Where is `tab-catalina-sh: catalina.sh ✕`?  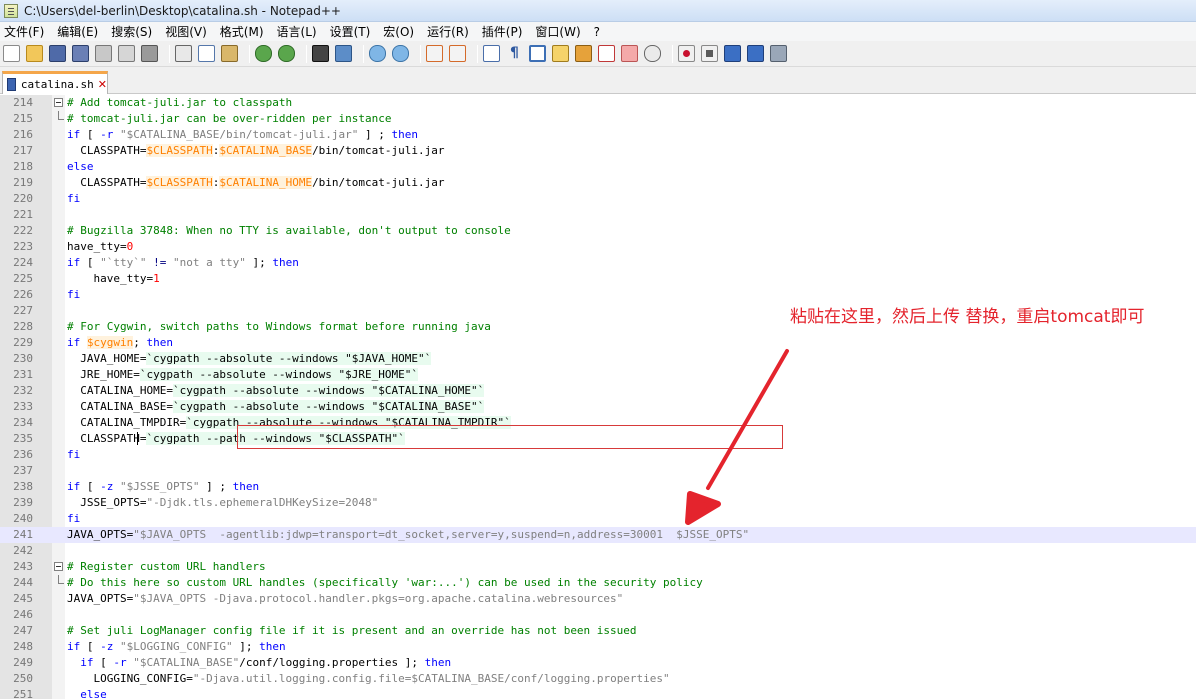 tab-catalina-sh: catalina.sh ✕ is located at coordinates (55, 82).